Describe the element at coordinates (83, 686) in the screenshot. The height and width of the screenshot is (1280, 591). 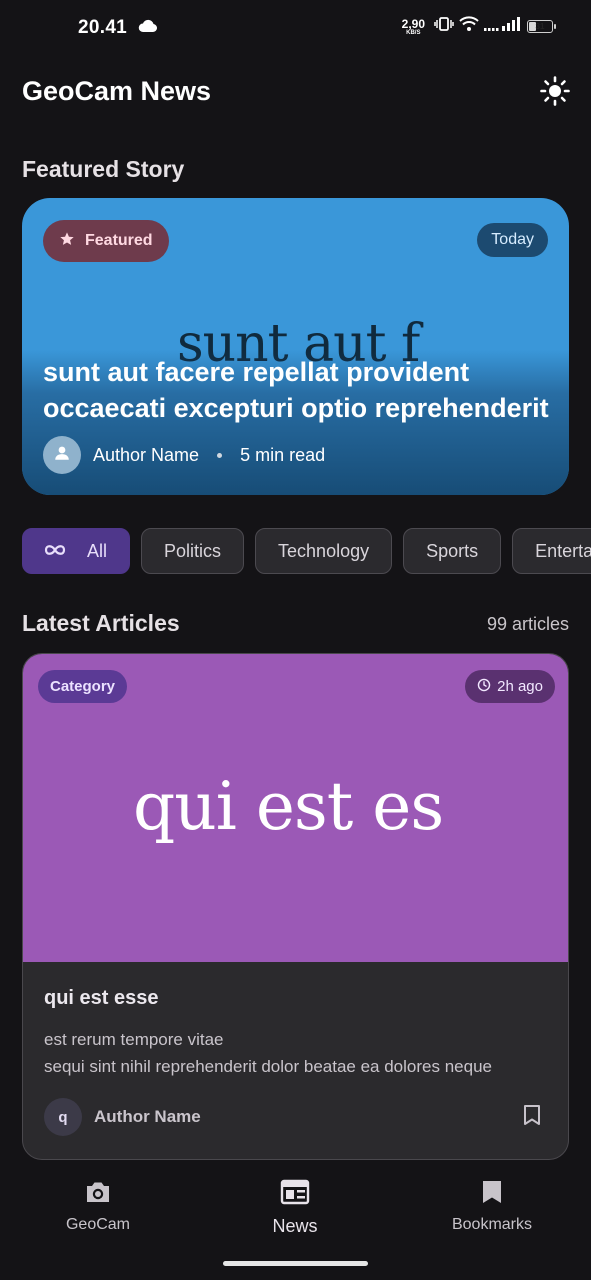
I see `category-badge: Category` at that location.